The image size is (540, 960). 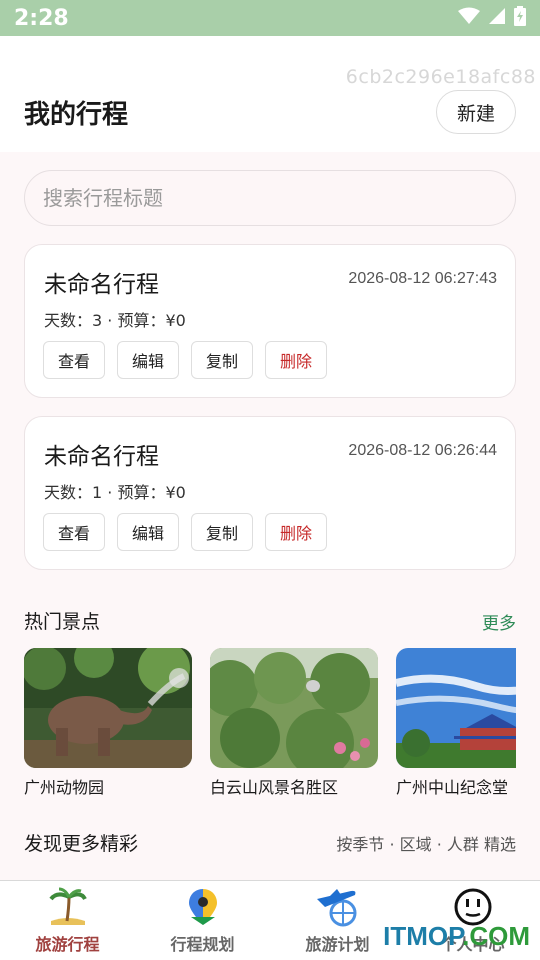 I want to click on wifi-icon, so click(x=469, y=18).